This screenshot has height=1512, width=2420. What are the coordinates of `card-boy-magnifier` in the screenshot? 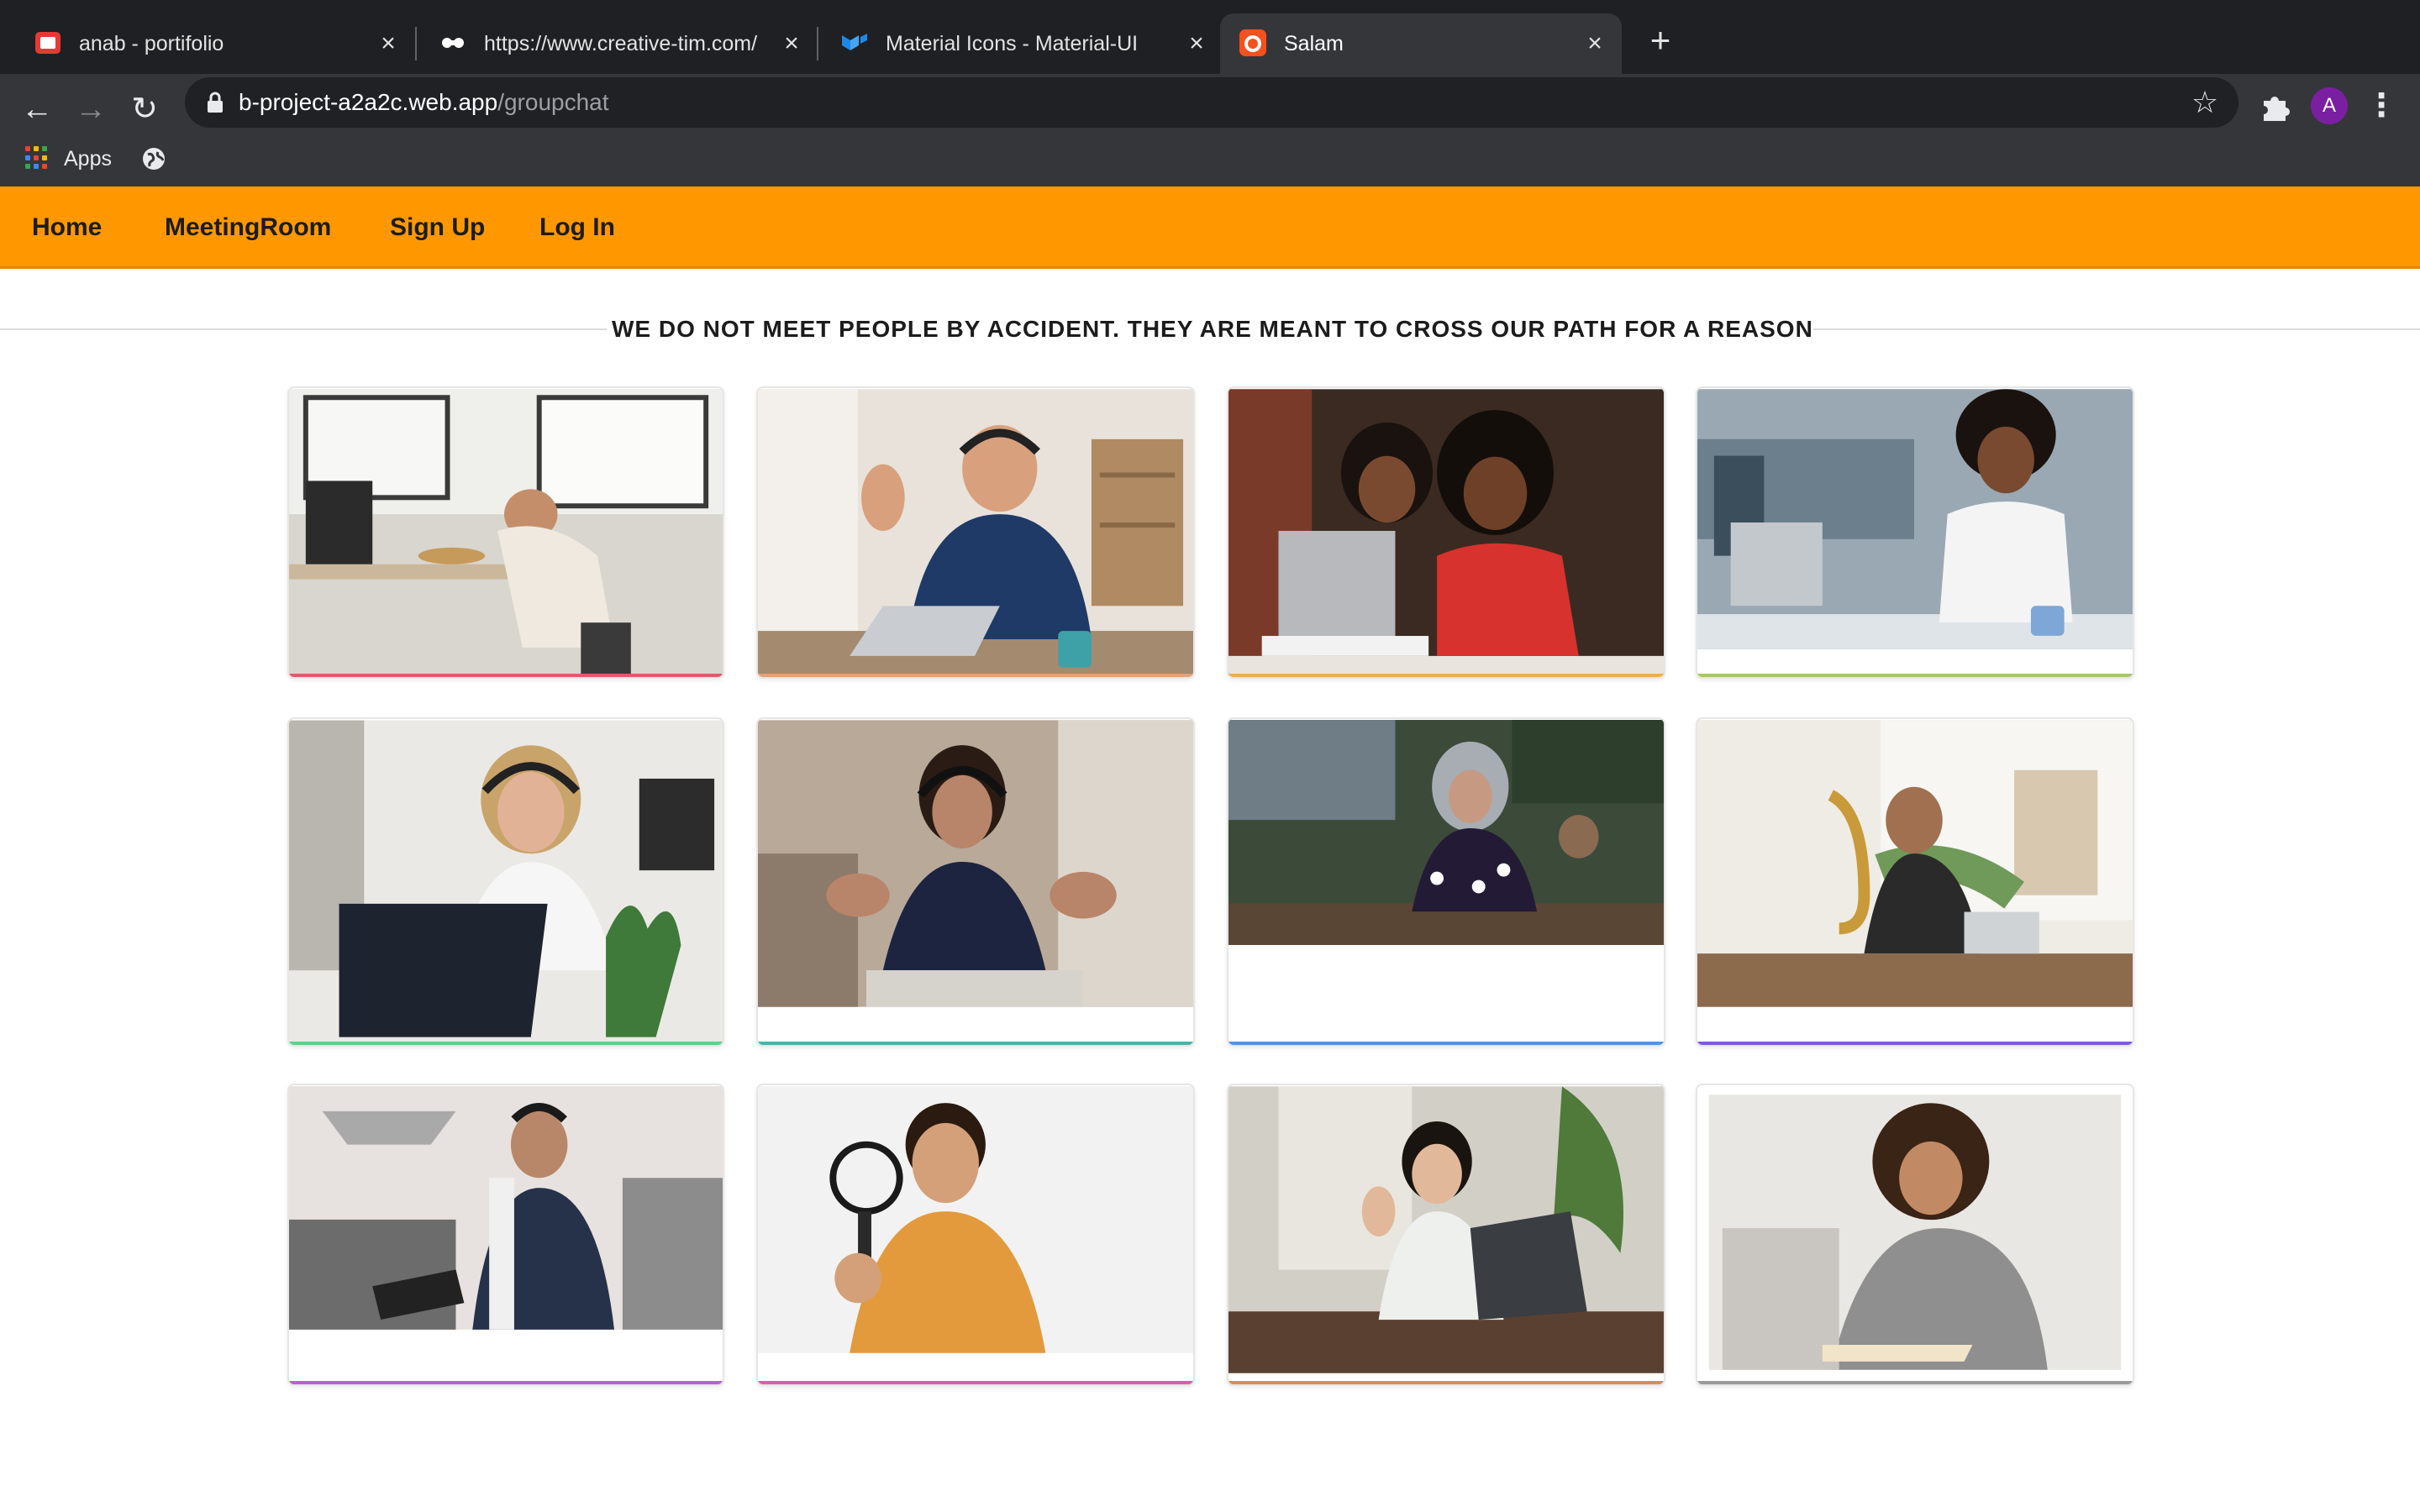 It's located at (975, 1235).